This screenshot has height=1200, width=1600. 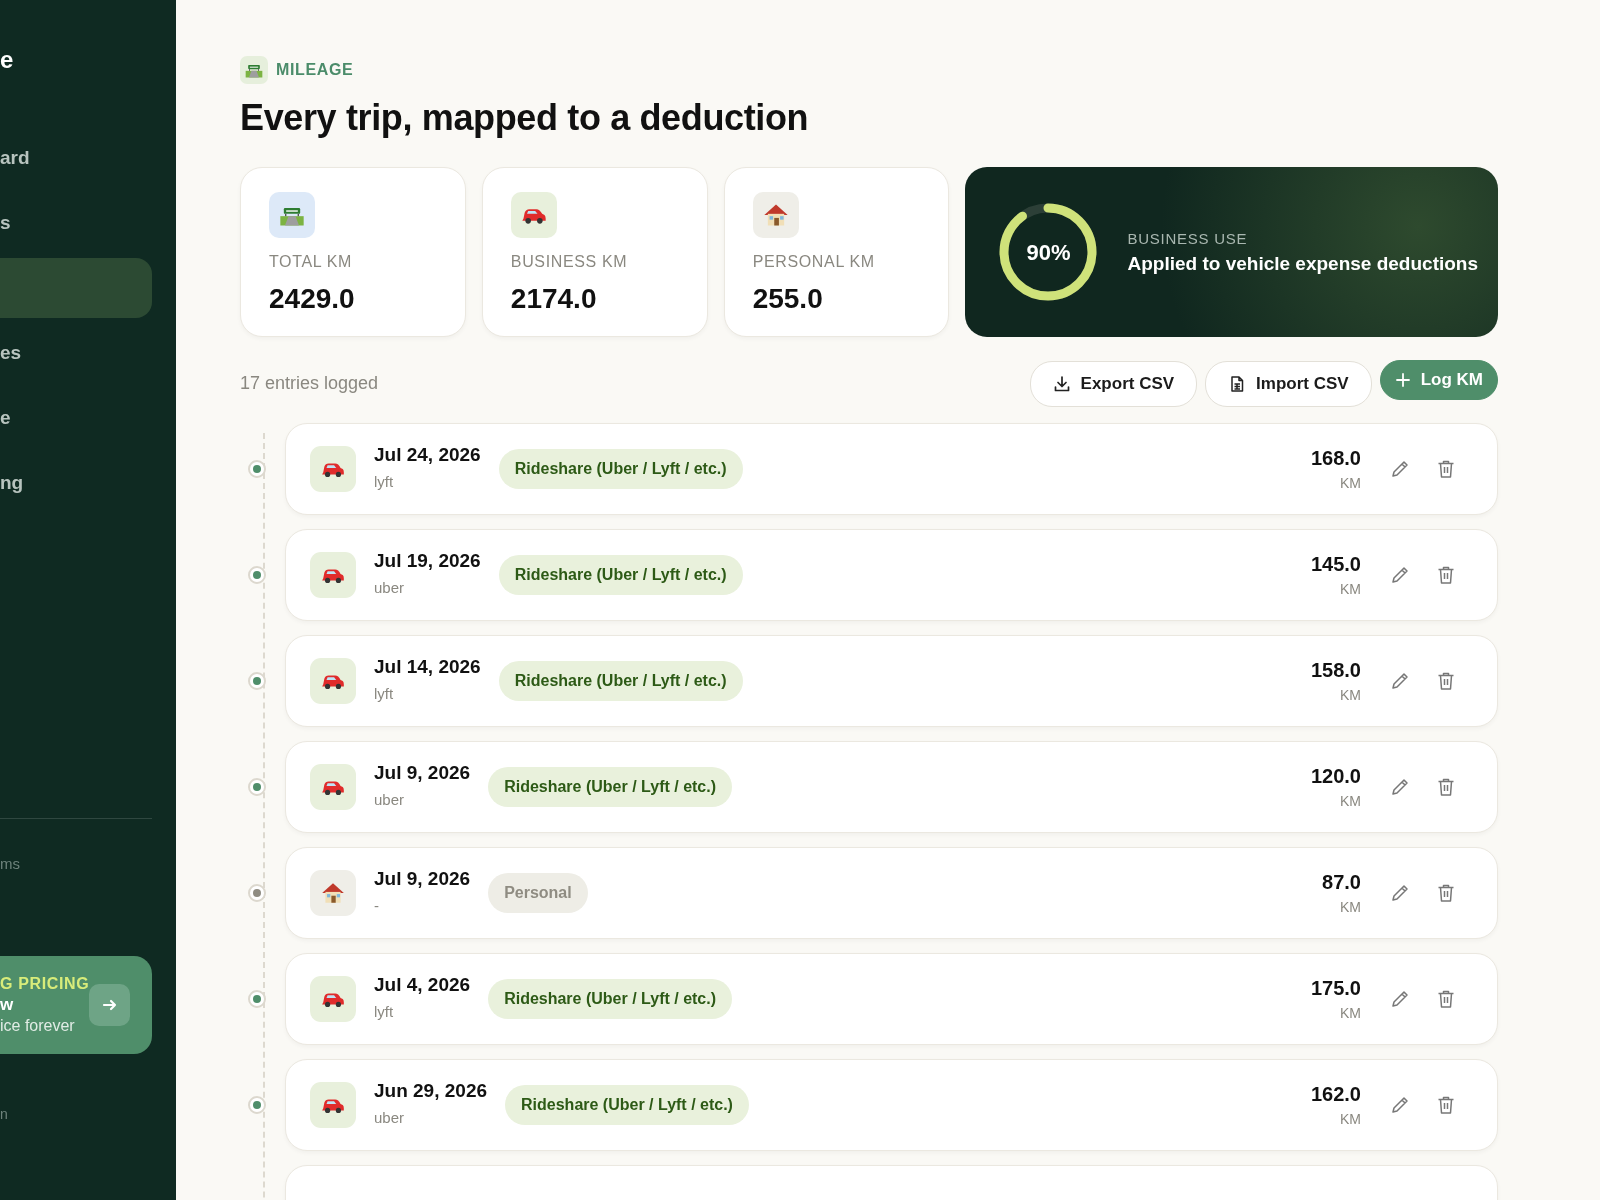 What do you see at coordinates (427, 561) in the screenshot?
I see `entry-date: Jul 19, 2026` at bounding box center [427, 561].